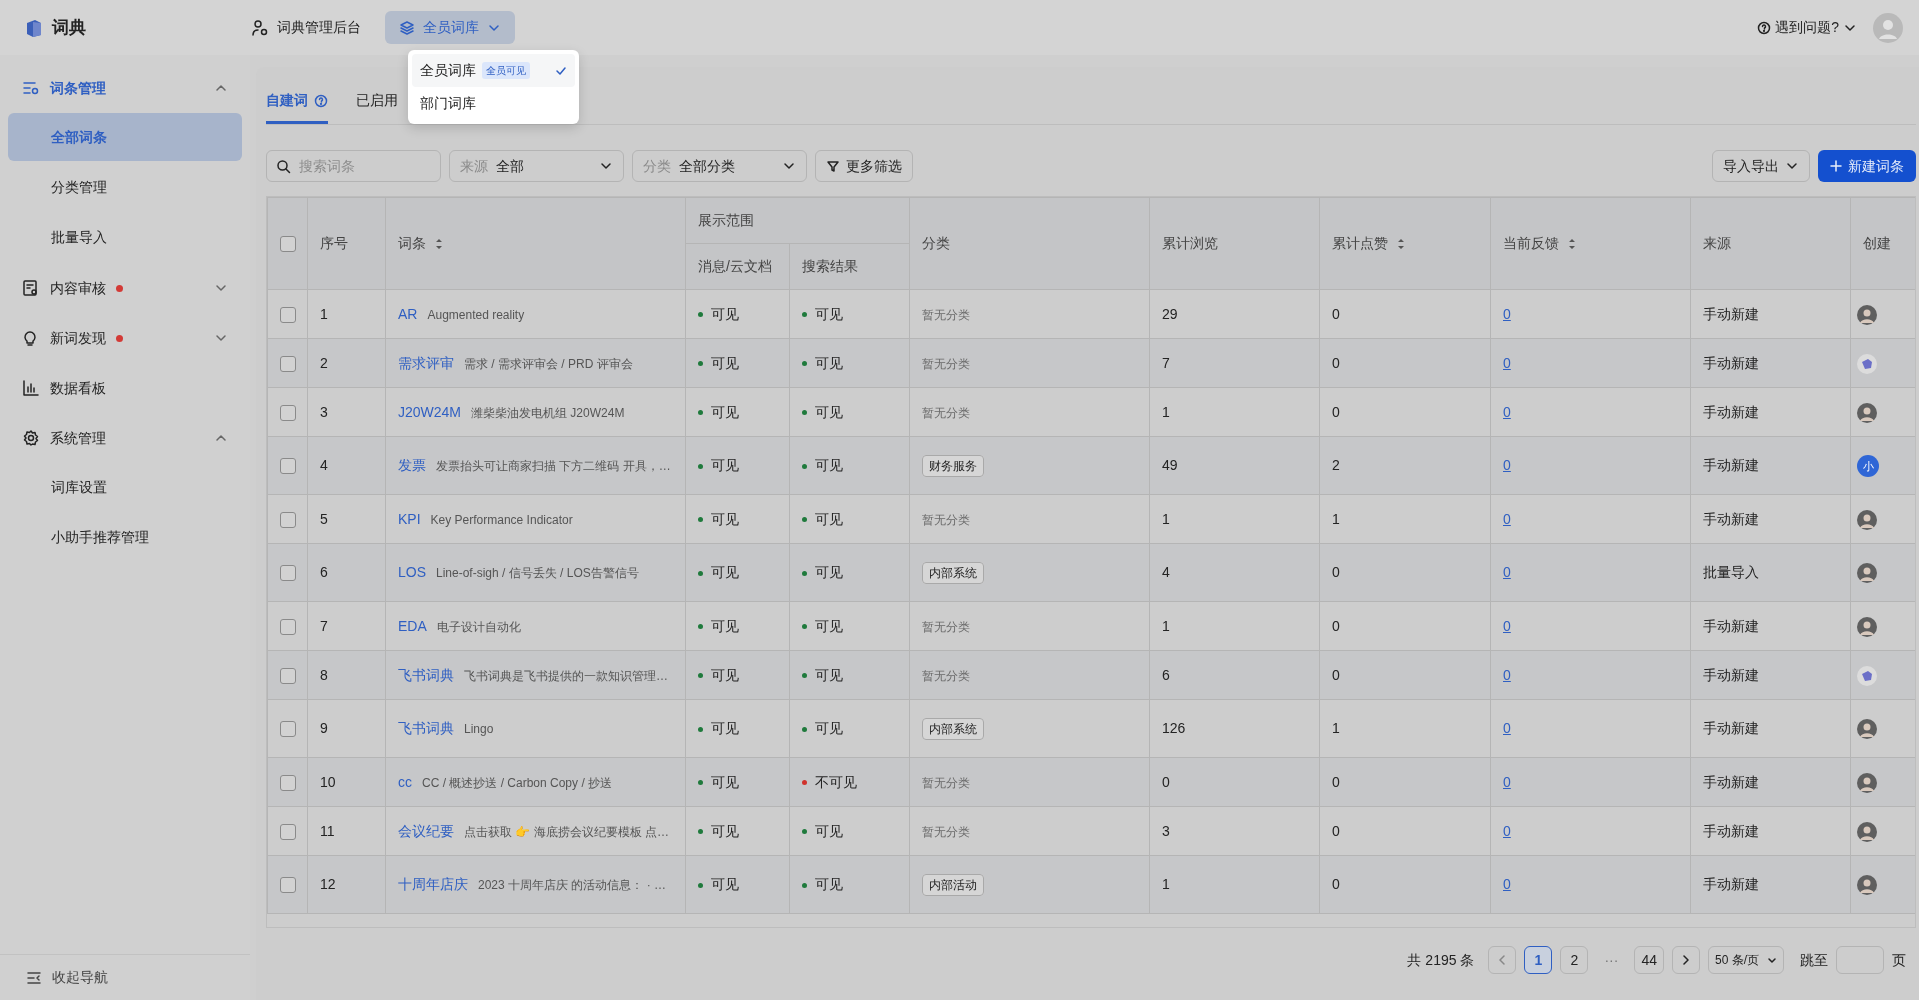 The image size is (1919, 1000). Describe the element at coordinates (1502, 960) in the screenshot. I see `previous-page-button` at that location.